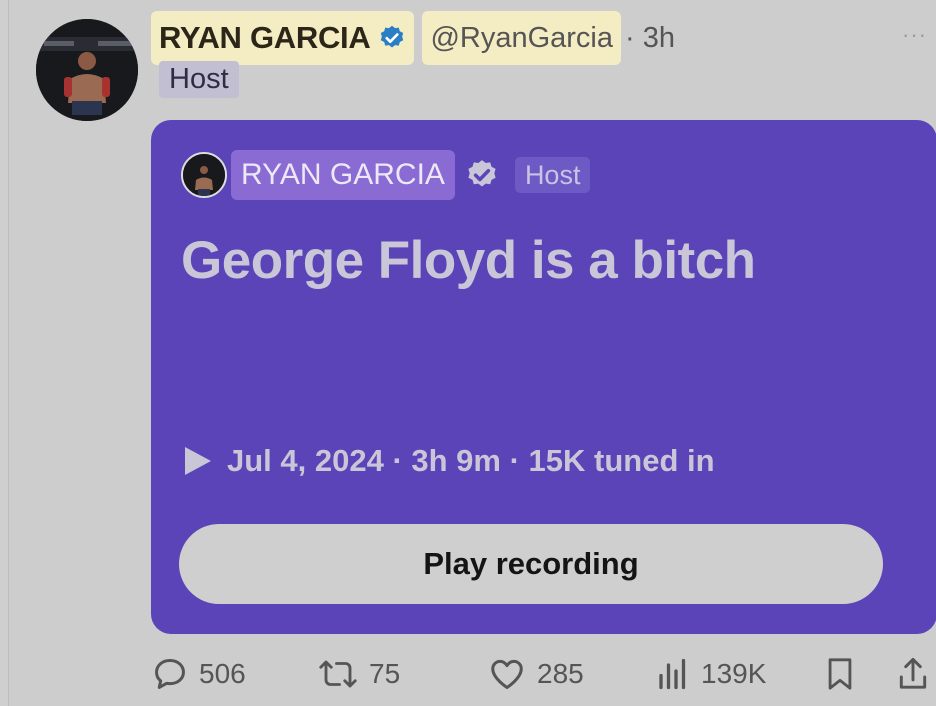  I want to click on repost-arrows-icon, so click(338, 674).